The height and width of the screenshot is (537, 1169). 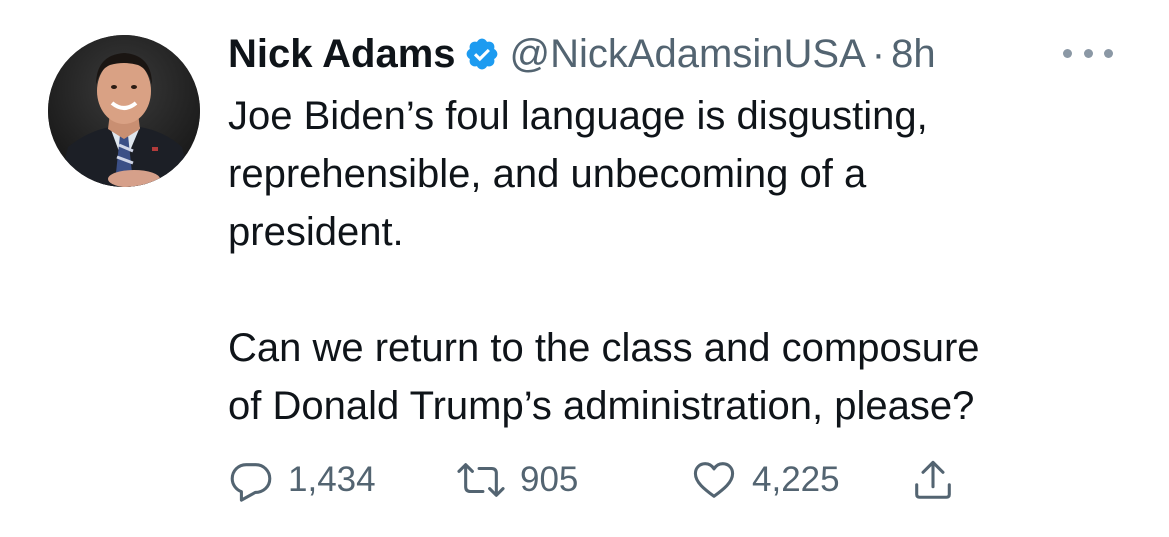 I want to click on reply-icon, so click(x=251, y=482).